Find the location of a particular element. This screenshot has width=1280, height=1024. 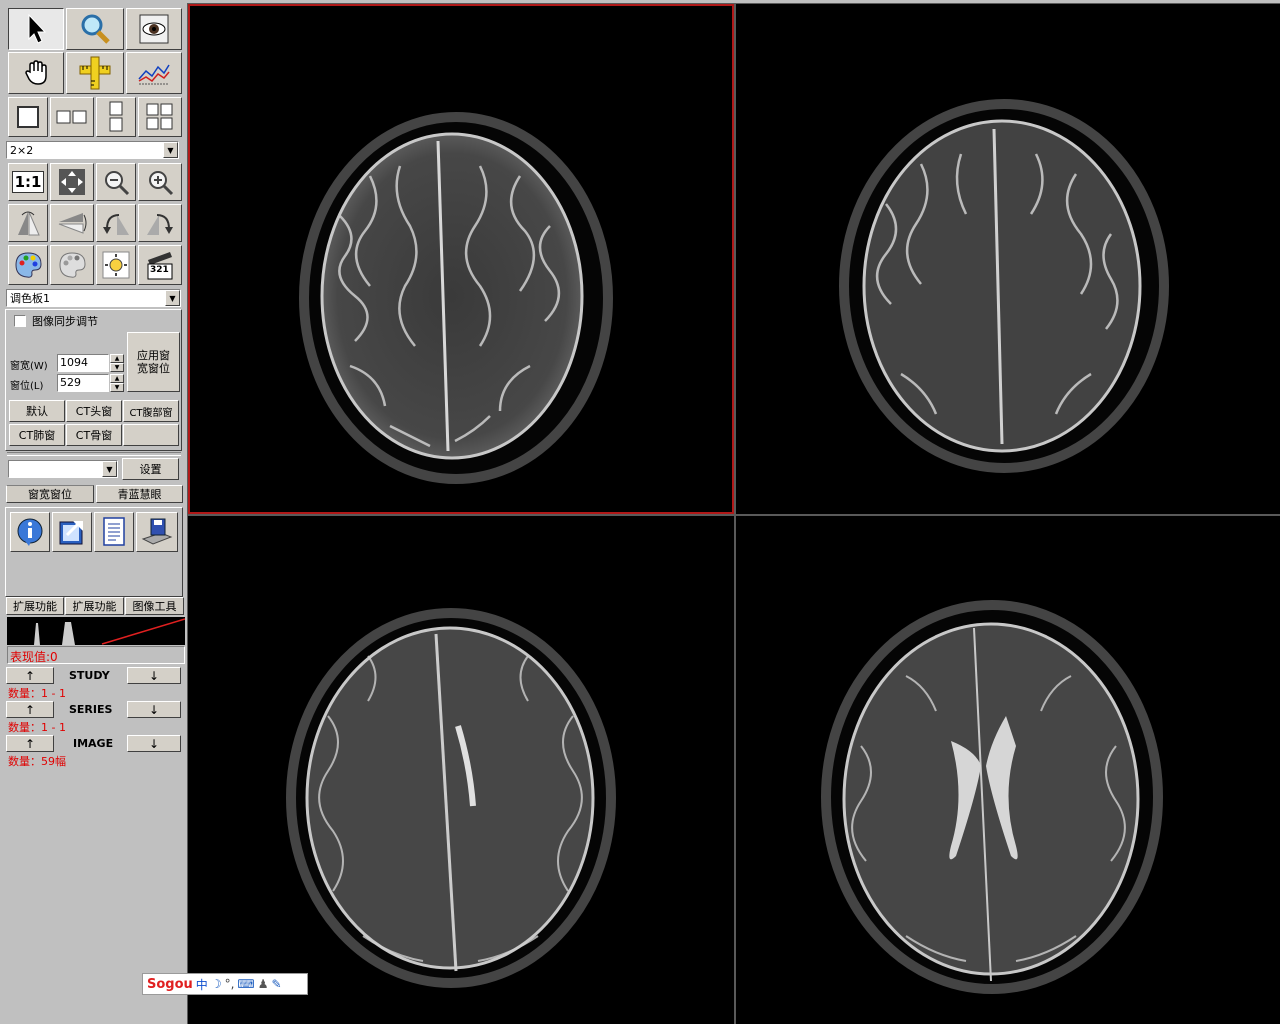

apply-window-level-button: 应用窗 宽窗位 is located at coordinates (153, 362).